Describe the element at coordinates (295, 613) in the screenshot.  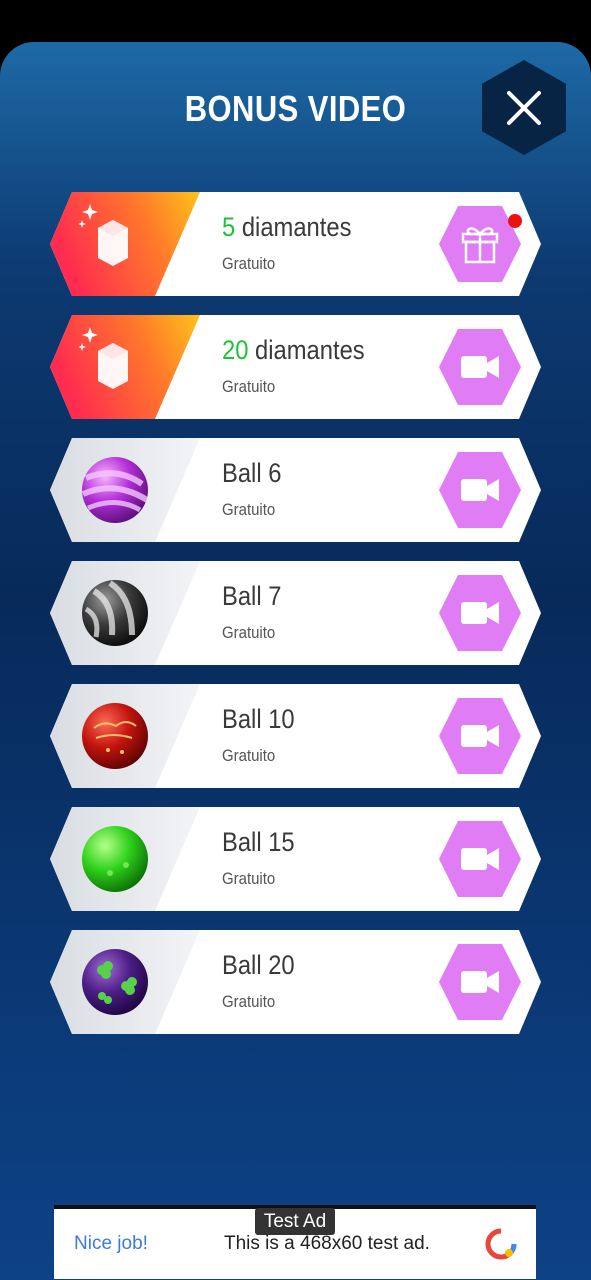
I see `reward-row-ball-7: Ball 7 Gratuito` at that location.